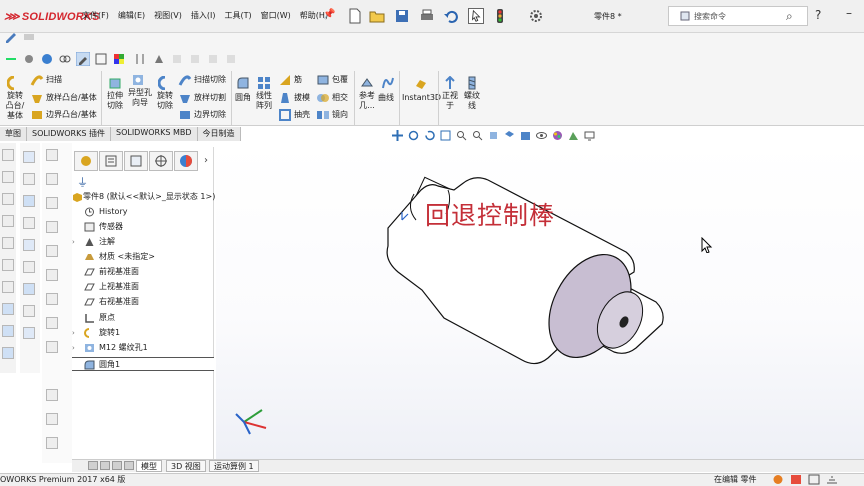  What do you see at coordinates (796, 479) in the screenshot?
I see `status-sogou-icon` at bounding box center [796, 479].